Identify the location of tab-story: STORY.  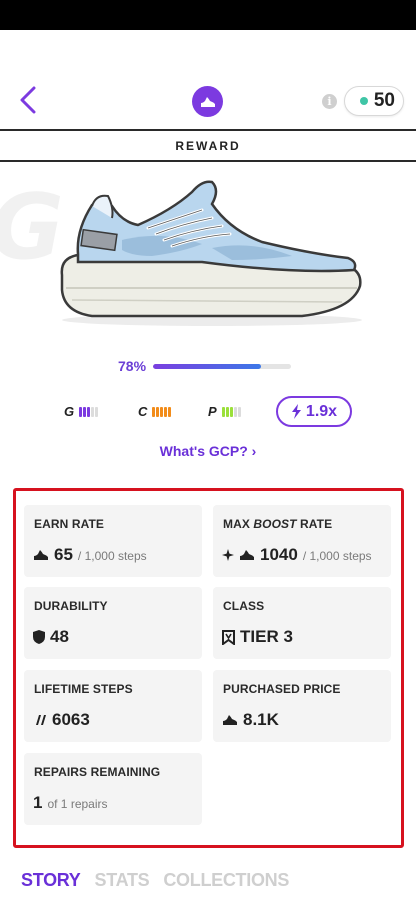
(51, 880).